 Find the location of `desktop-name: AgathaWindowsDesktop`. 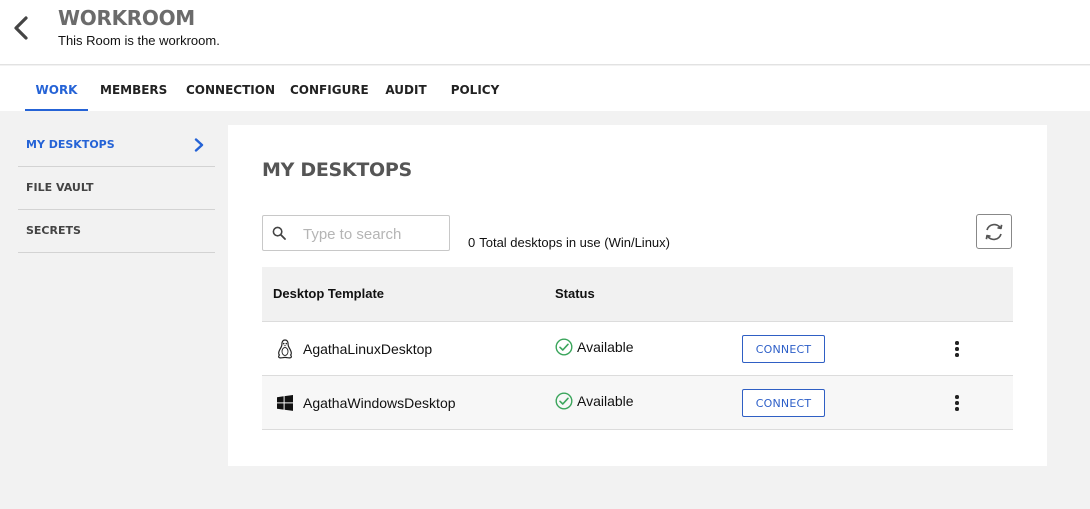

desktop-name: AgathaWindowsDesktop is located at coordinates (379, 403).